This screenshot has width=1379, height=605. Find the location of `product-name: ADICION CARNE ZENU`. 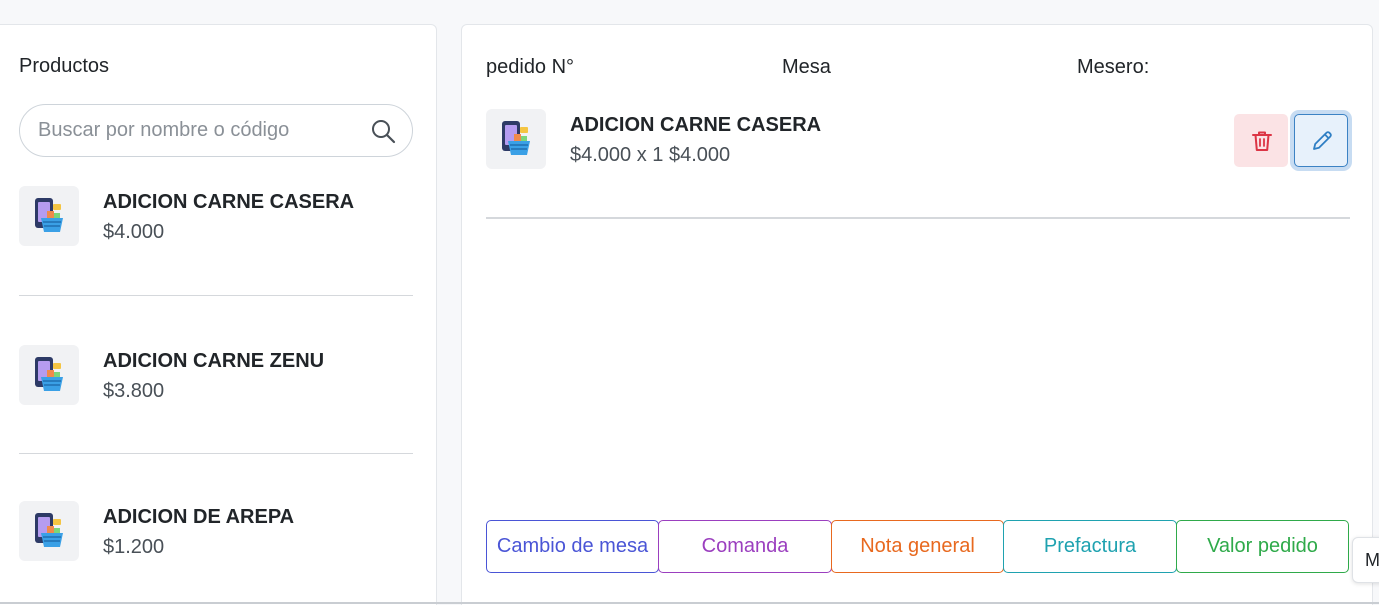

product-name: ADICION CARNE ZENU is located at coordinates (214, 361).